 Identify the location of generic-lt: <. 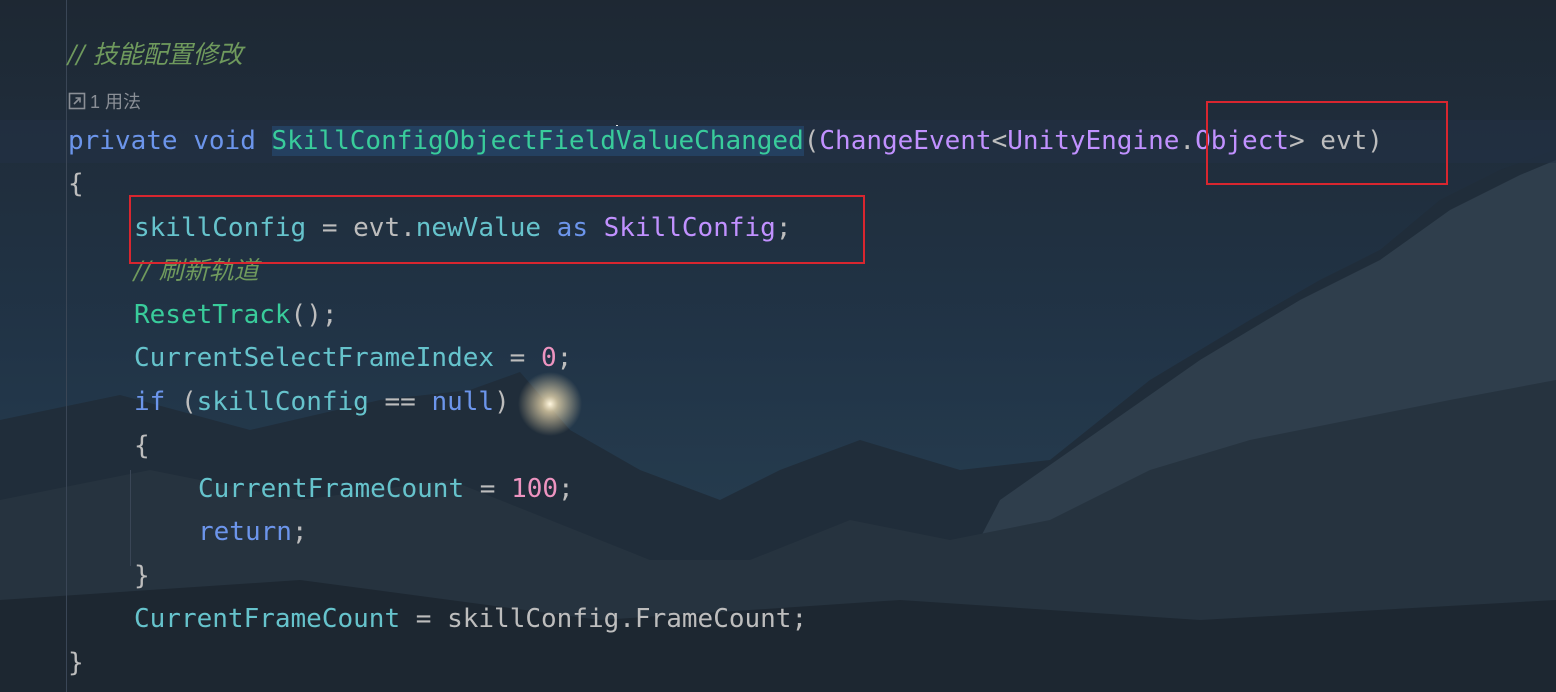
(999, 141).